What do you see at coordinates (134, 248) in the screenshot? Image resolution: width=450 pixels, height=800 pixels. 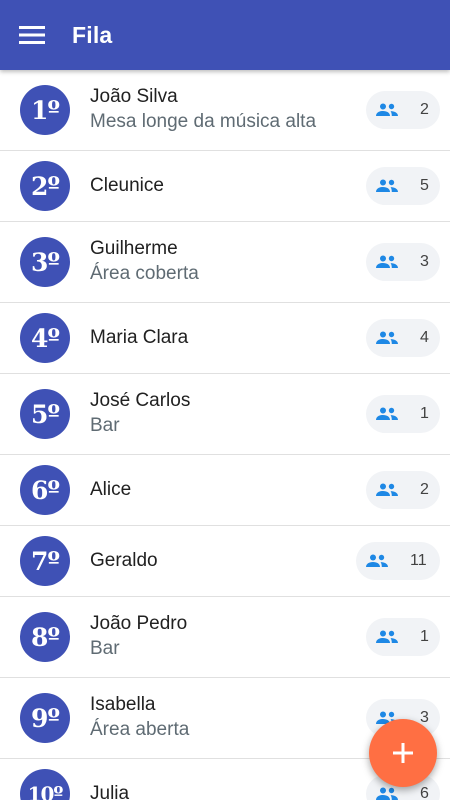 I see `customer-name: Guilherme` at bounding box center [134, 248].